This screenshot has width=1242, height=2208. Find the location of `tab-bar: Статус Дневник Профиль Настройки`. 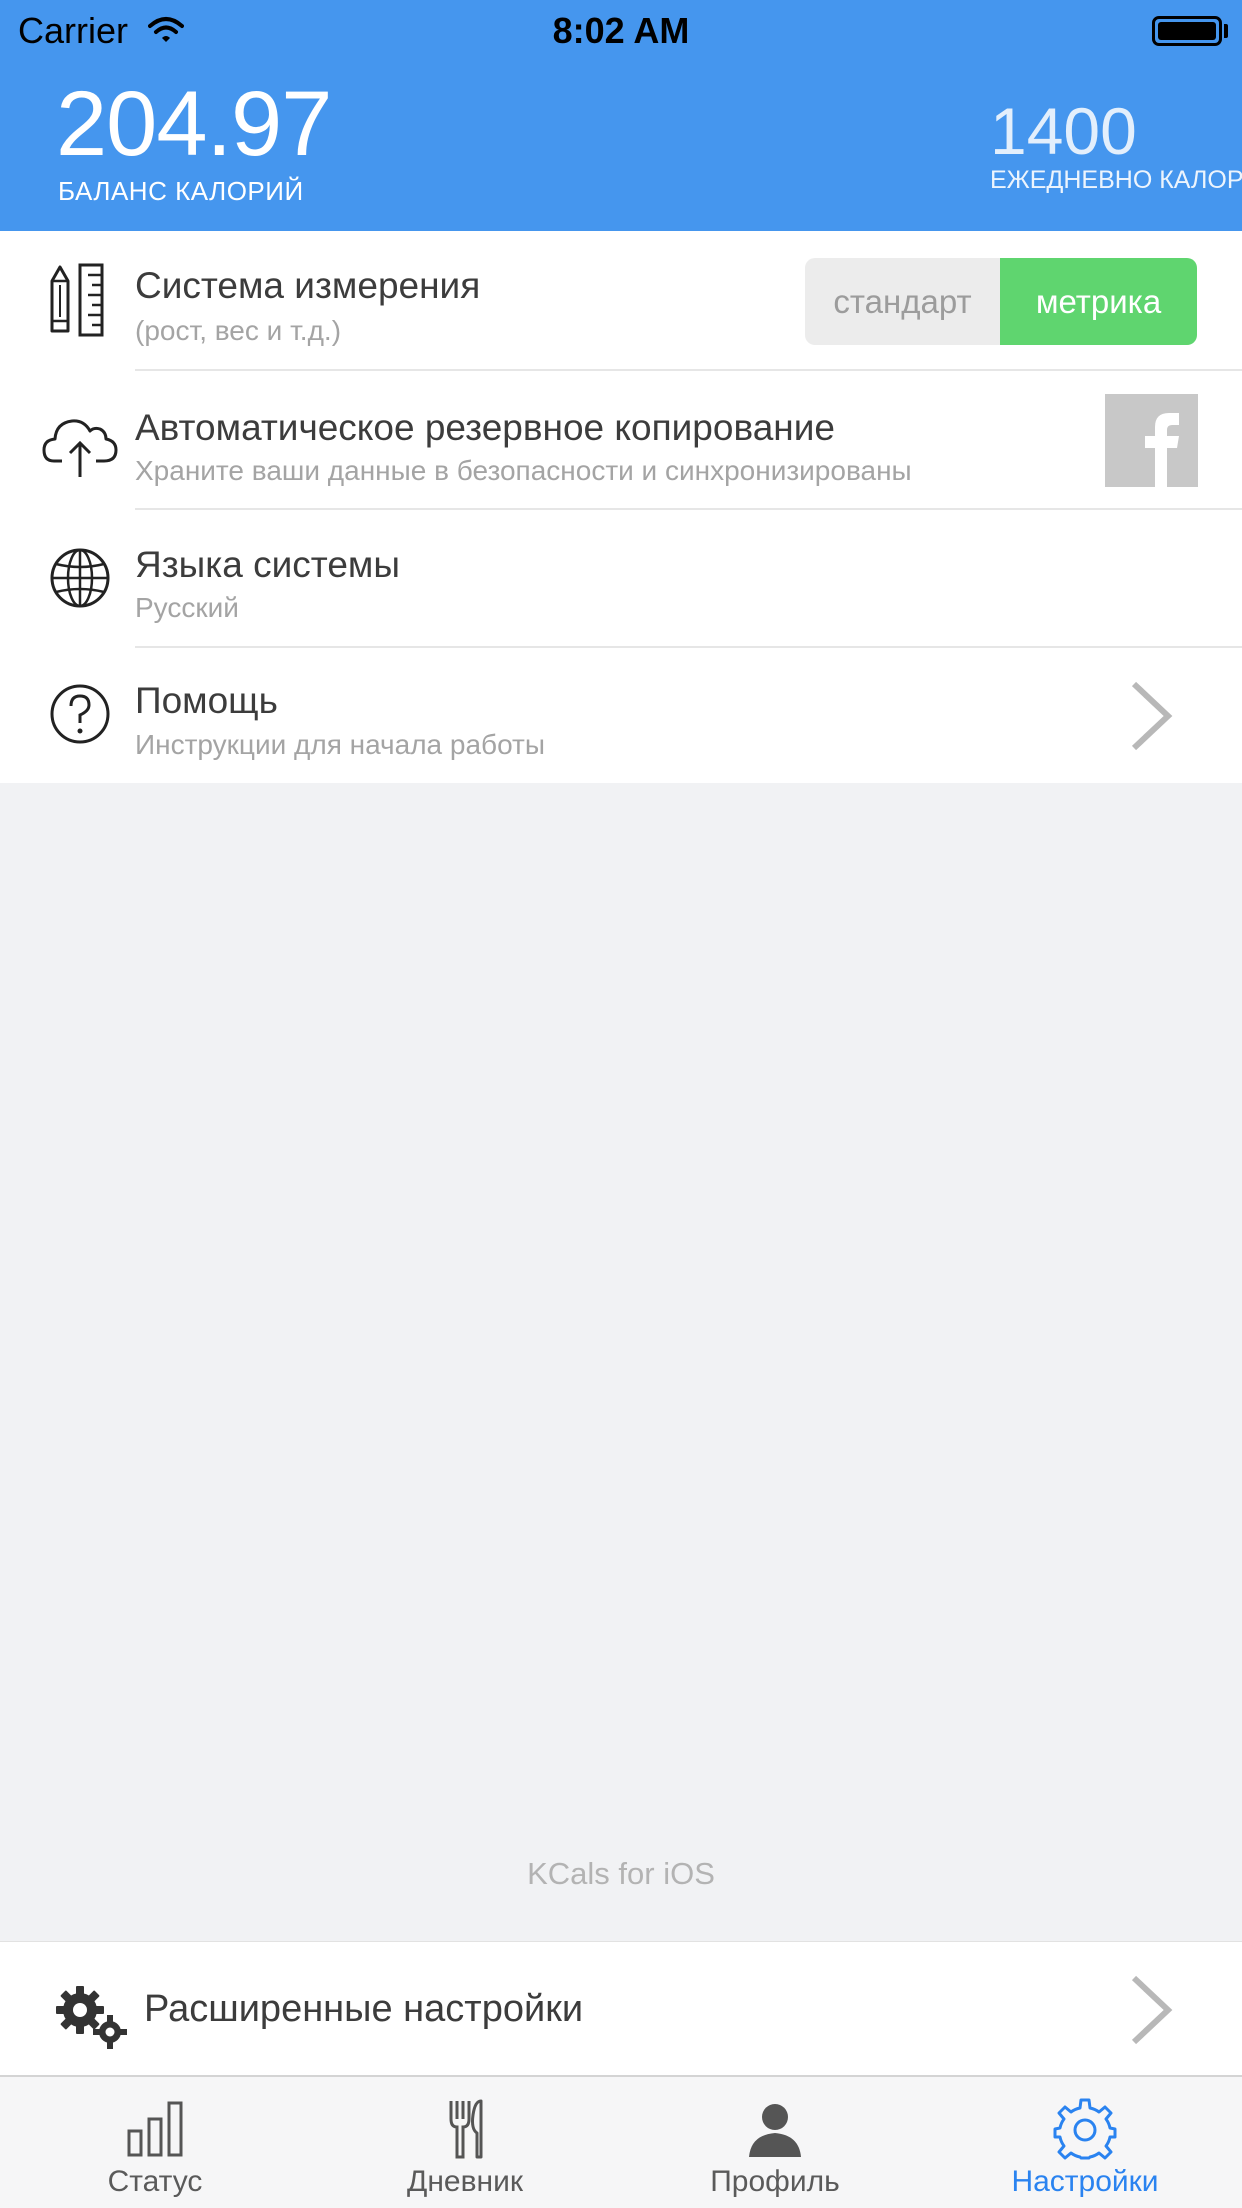

tab-bar: Статус Дневник Профиль Настройки is located at coordinates (621, 2141).